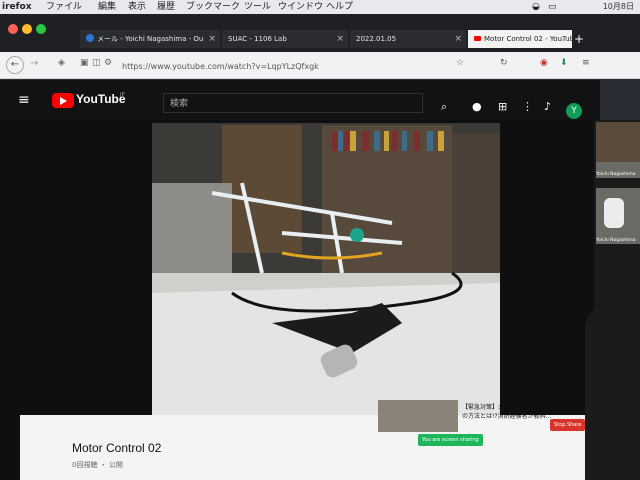 This screenshot has height=480, width=640. What do you see at coordinates (547, 106) in the screenshot?
I see `notifications-bell-icon: ♪` at bounding box center [547, 106].